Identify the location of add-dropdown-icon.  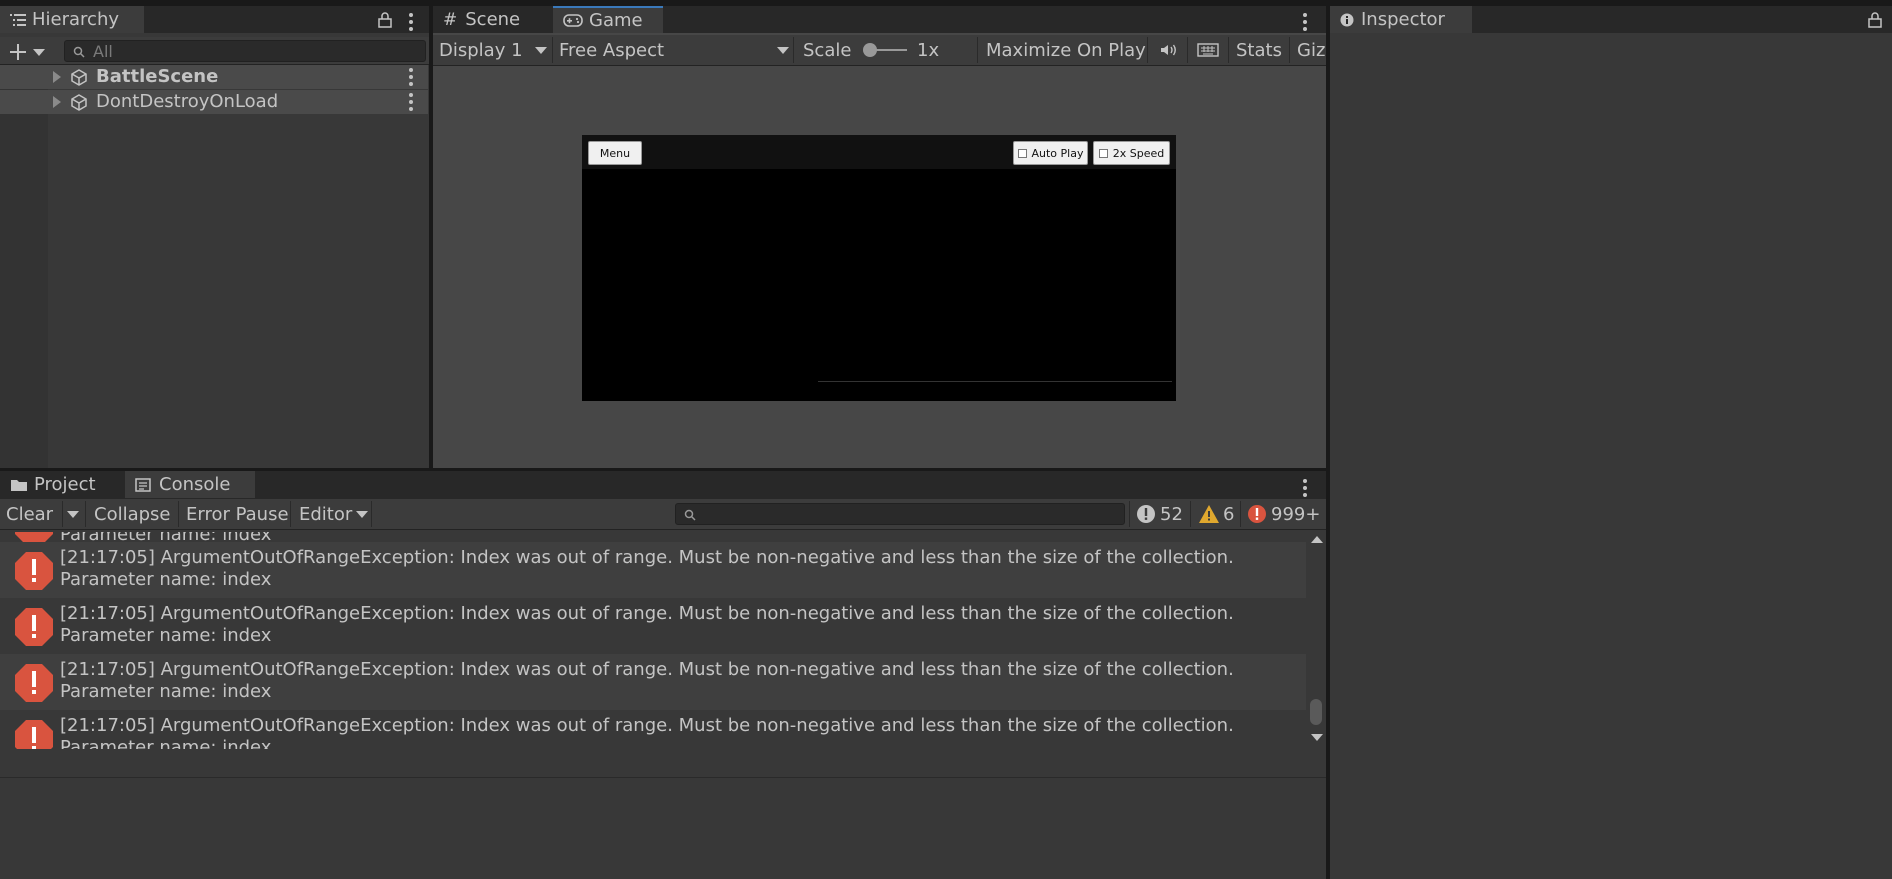
(39, 52).